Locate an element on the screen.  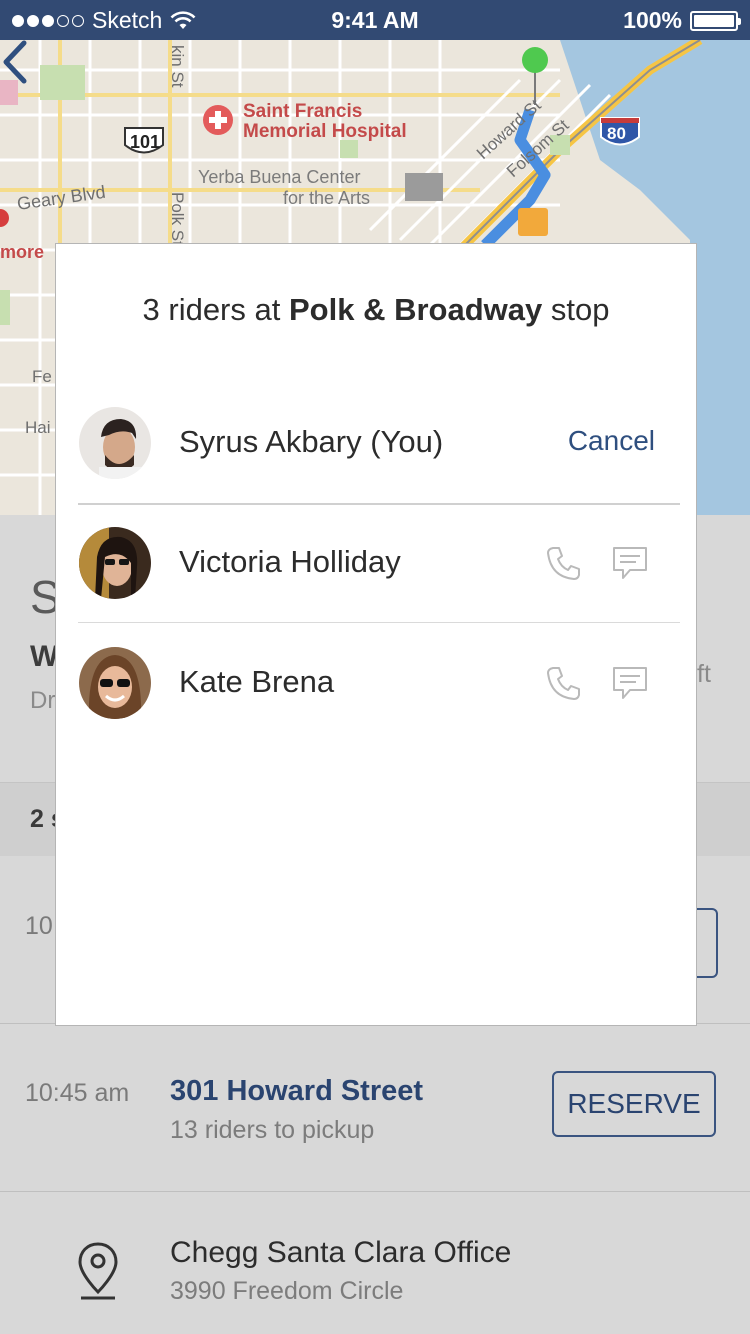
stop-1-time-partial: 10 is located at coordinates (39, 926).